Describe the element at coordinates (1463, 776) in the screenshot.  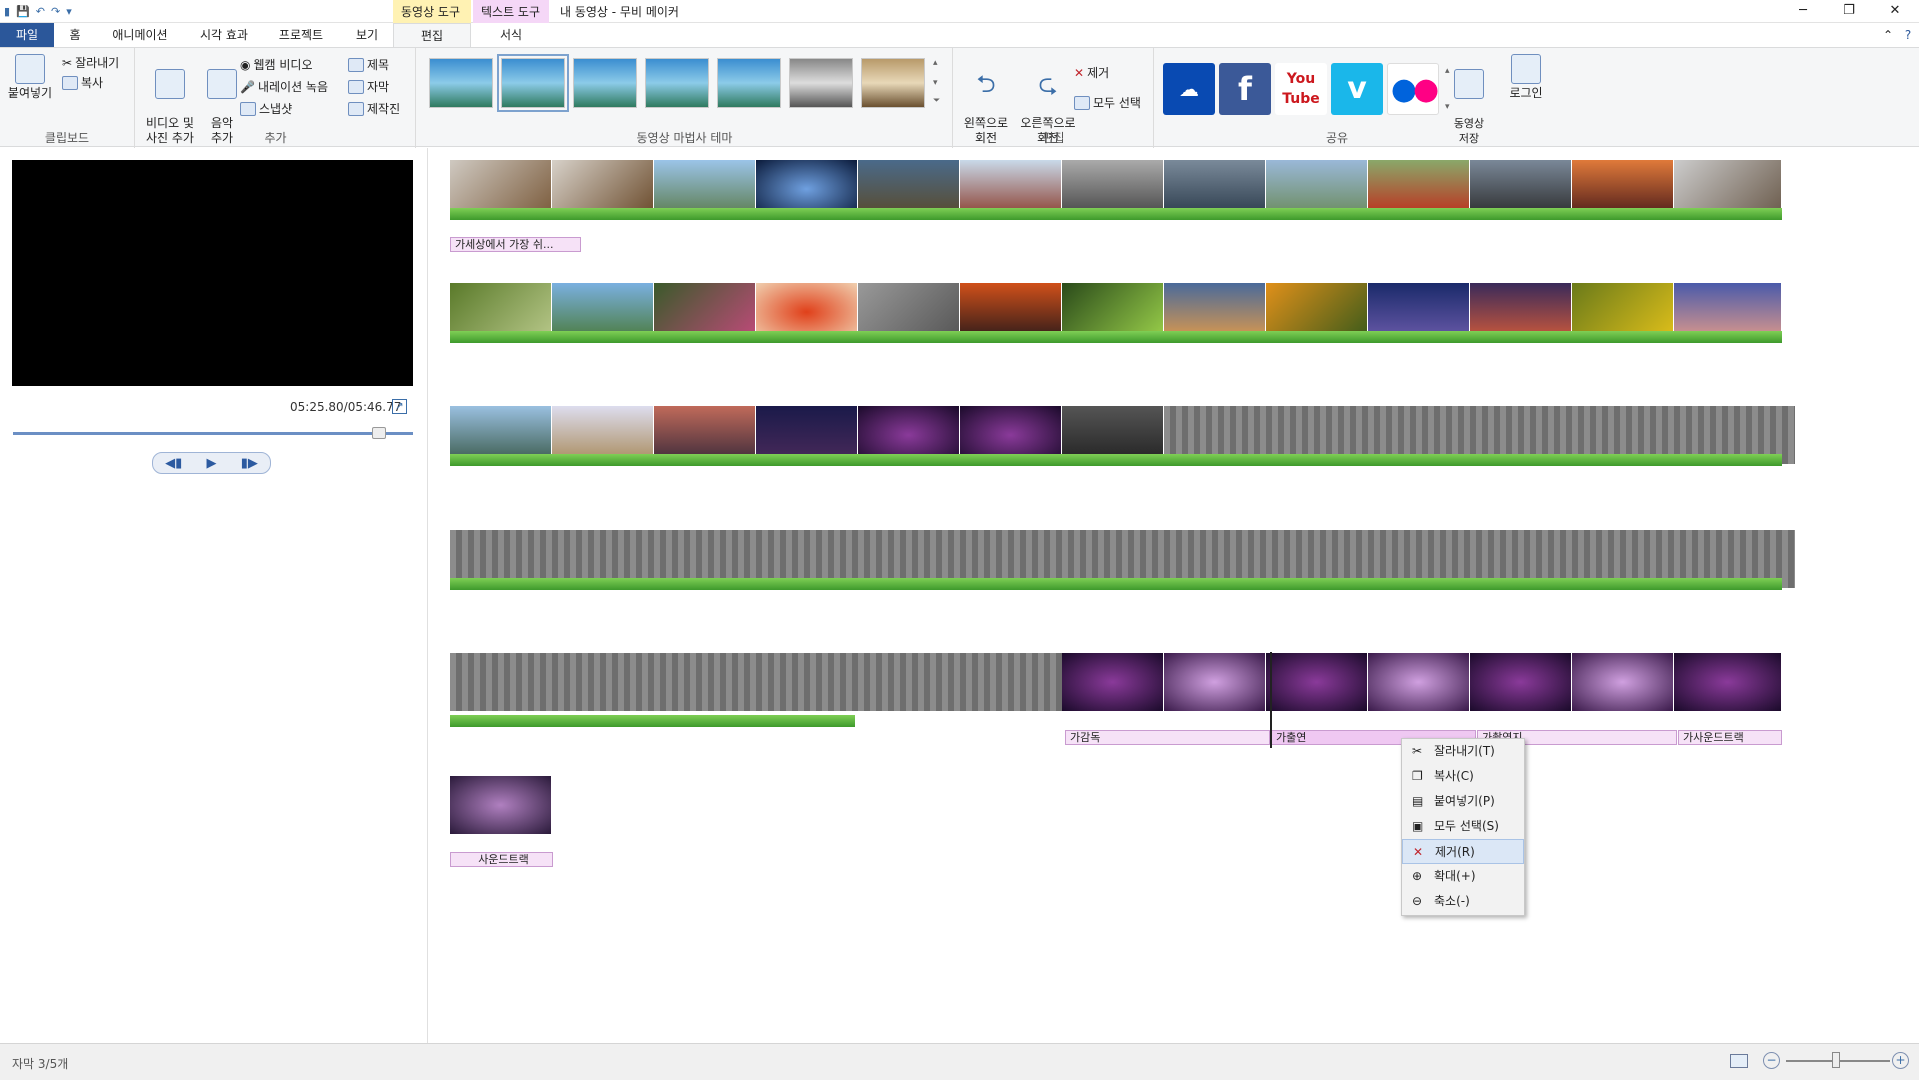
I see `menu-item-copy: ❐ 복사(C)` at that location.